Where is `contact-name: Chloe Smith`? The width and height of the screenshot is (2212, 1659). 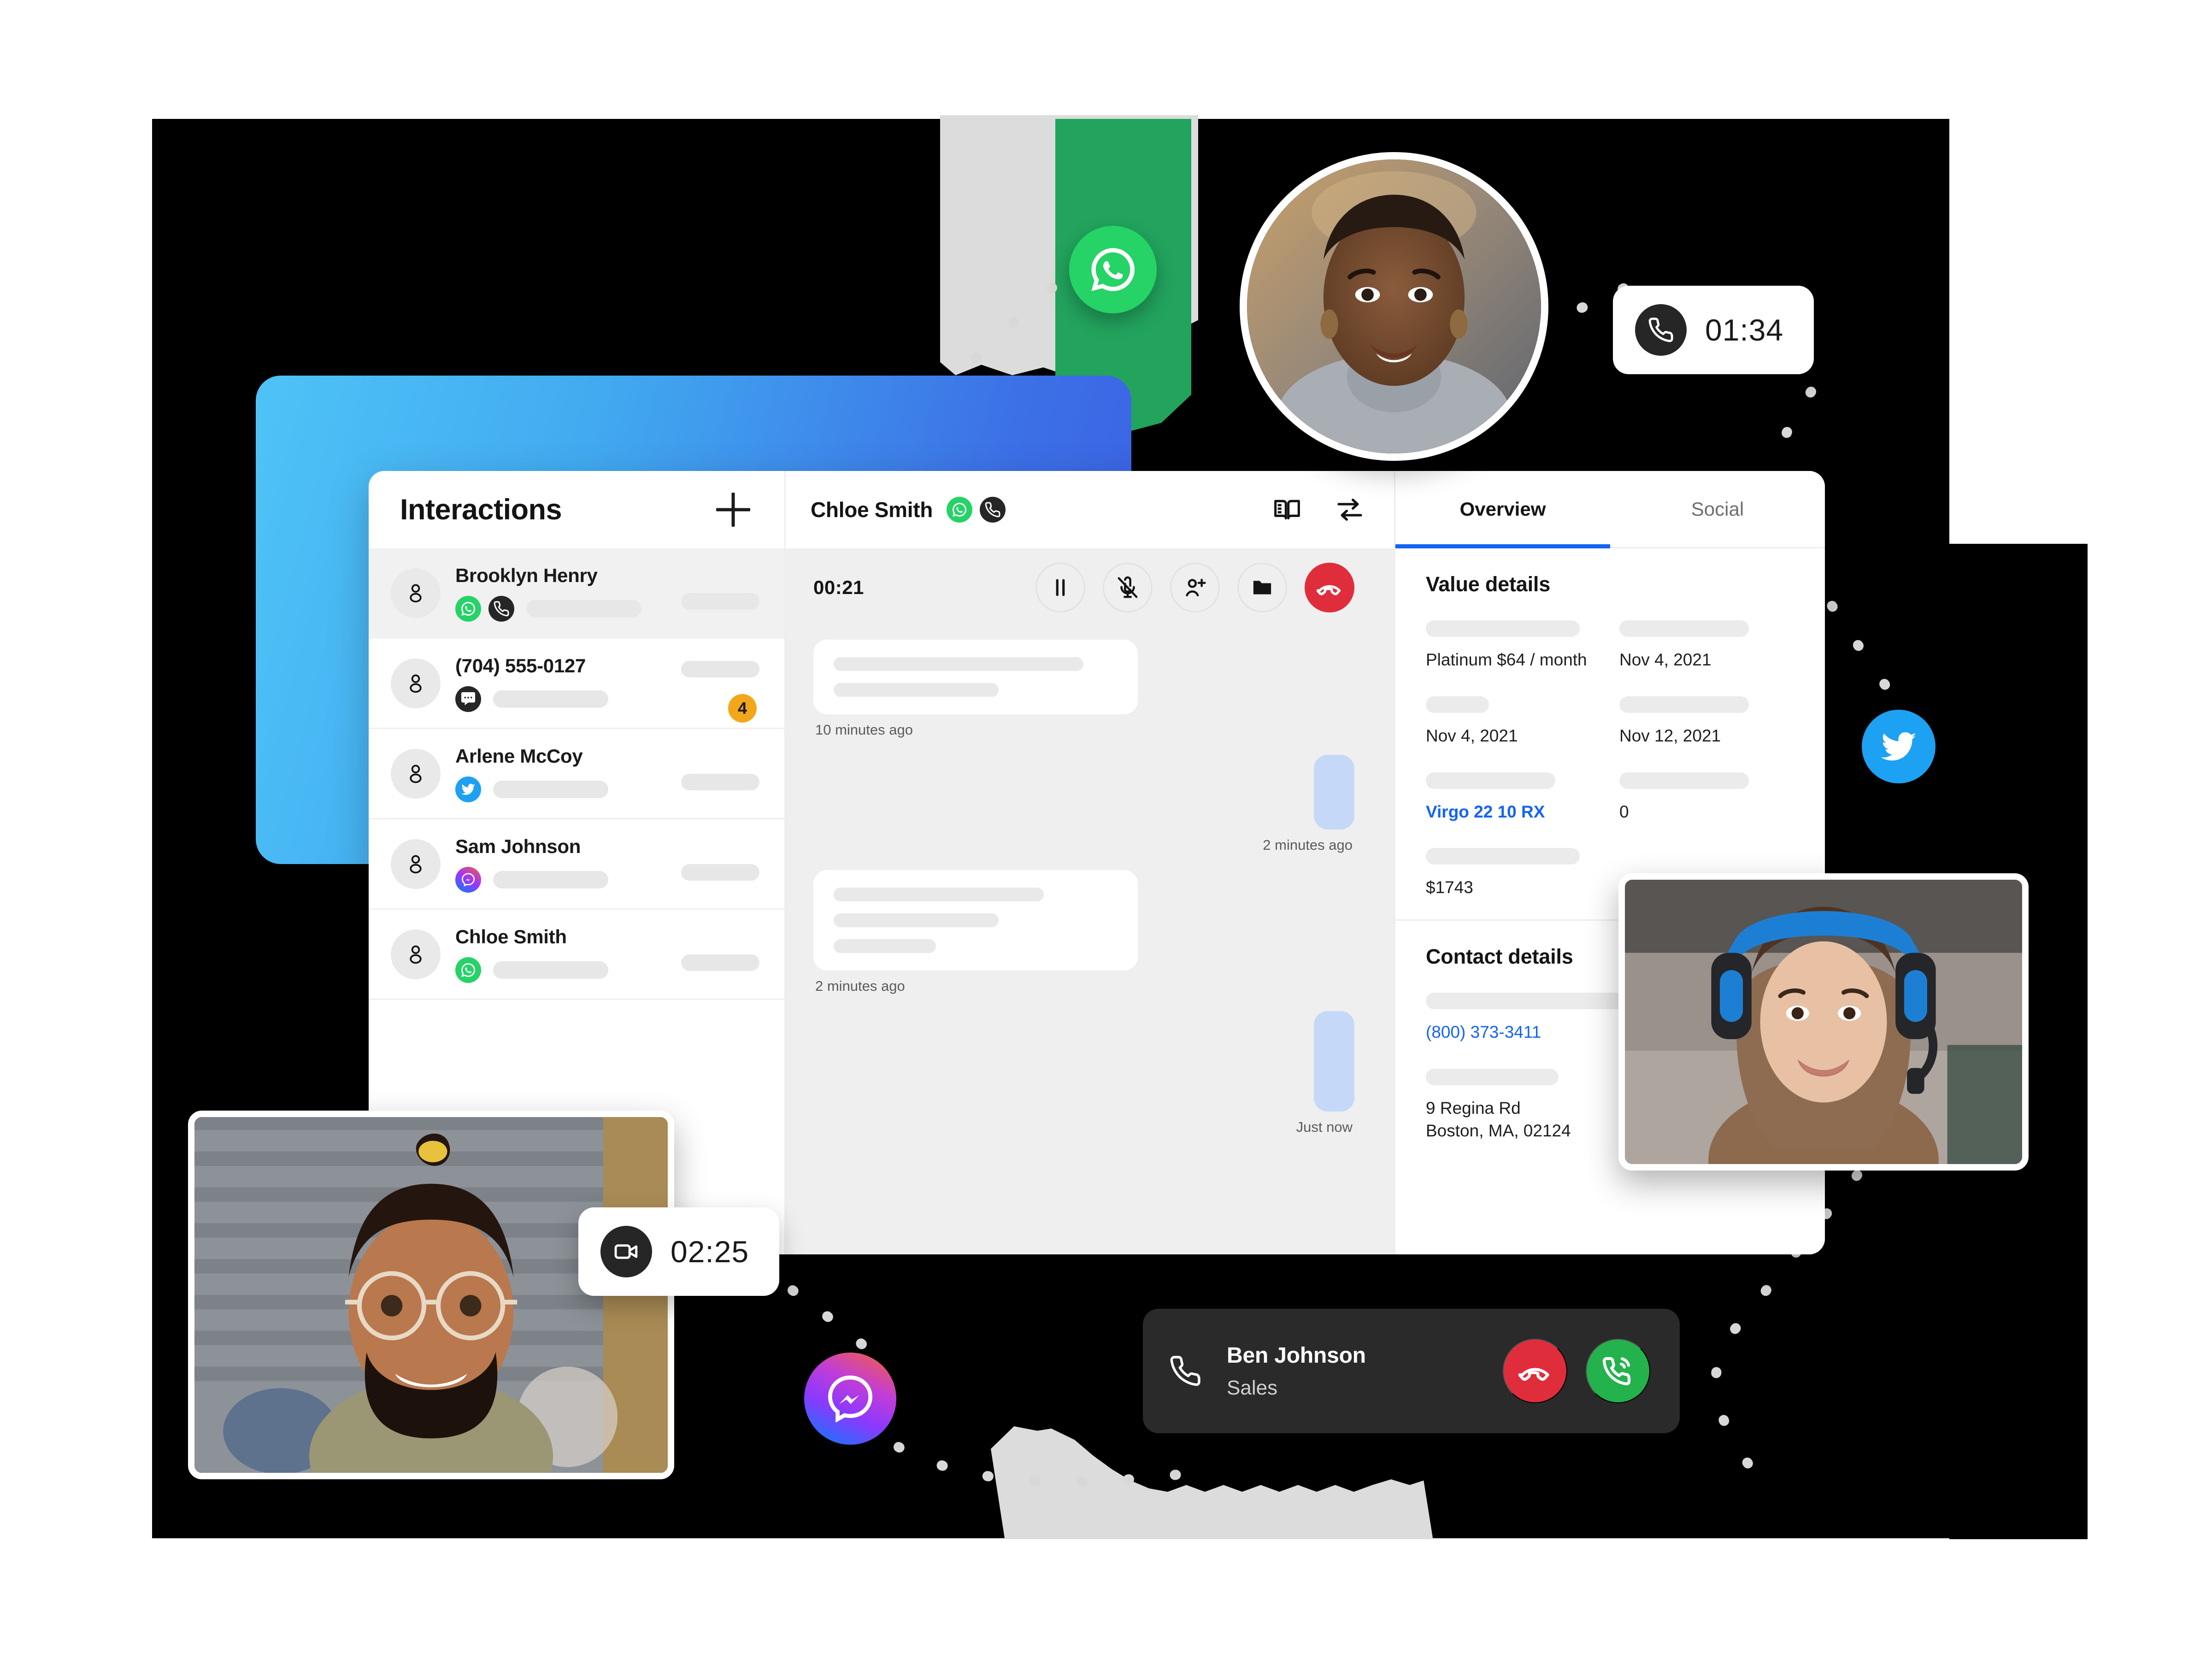 contact-name: Chloe Smith is located at coordinates (511, 936).